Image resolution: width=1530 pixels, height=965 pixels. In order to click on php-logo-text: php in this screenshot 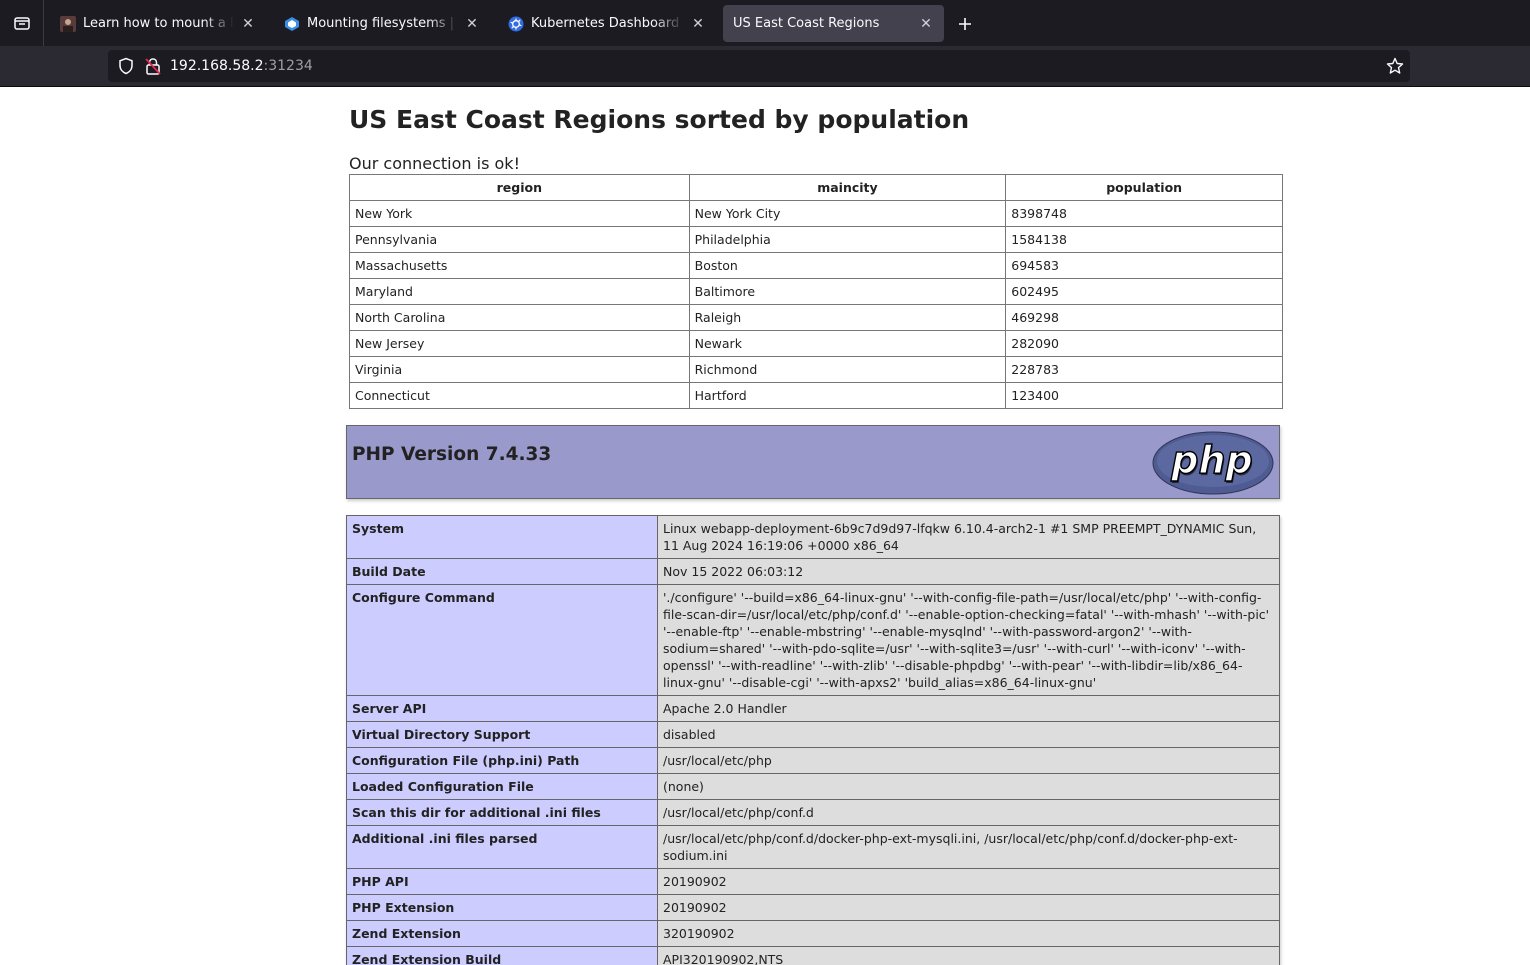, I will do `click(1211, 460)`.